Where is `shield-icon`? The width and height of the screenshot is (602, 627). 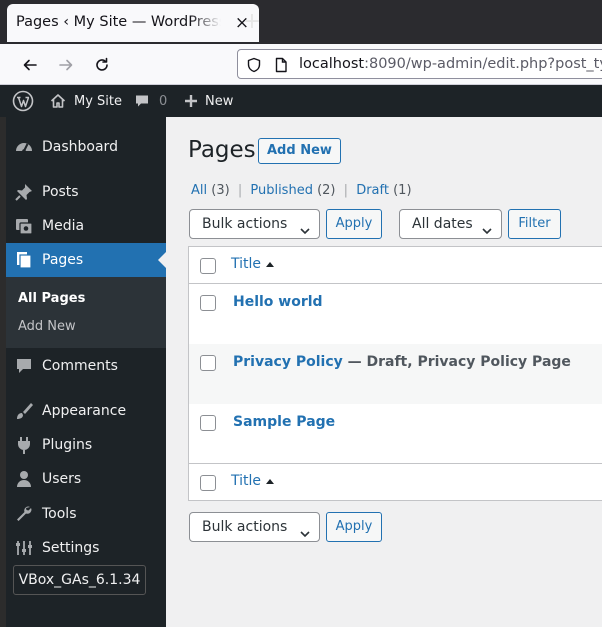
shield-icon is located at coordinates (254, 65).